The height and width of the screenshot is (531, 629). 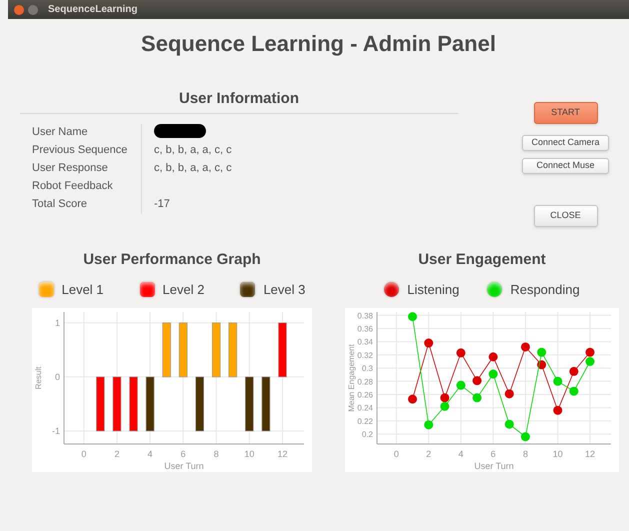 What do you see at coordinates (57, 322) in the screenshot?
I see `y-tick-label: 1` at bounding box center [57, 322].